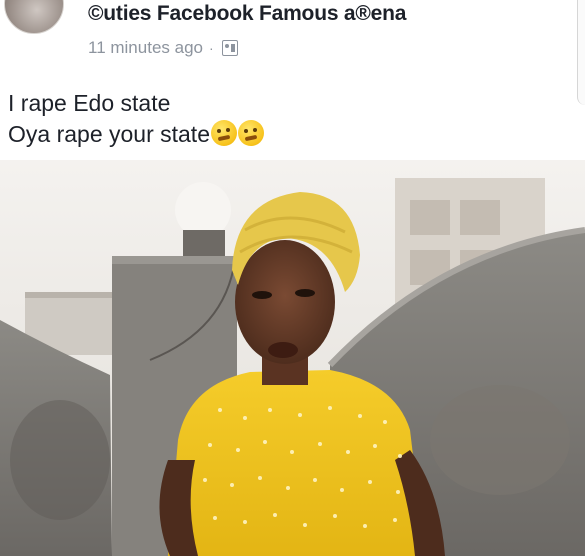  I want to click on audience-icon, so click(229, 48).